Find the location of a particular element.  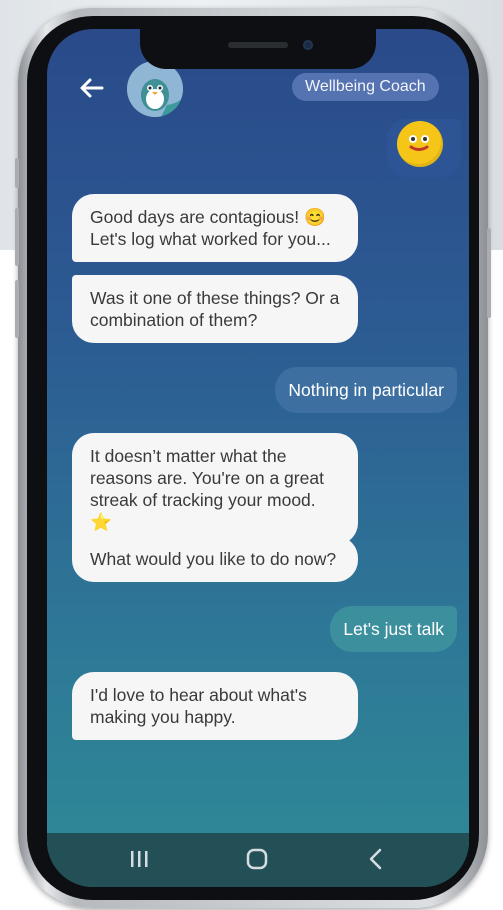

penguin-avatar is located at coordinates (155, 89).